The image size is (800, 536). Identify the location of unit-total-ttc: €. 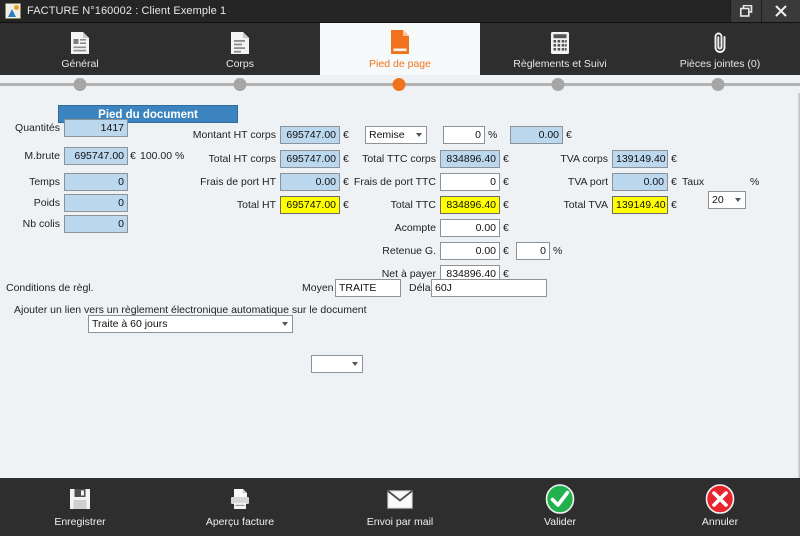
(506, 205).